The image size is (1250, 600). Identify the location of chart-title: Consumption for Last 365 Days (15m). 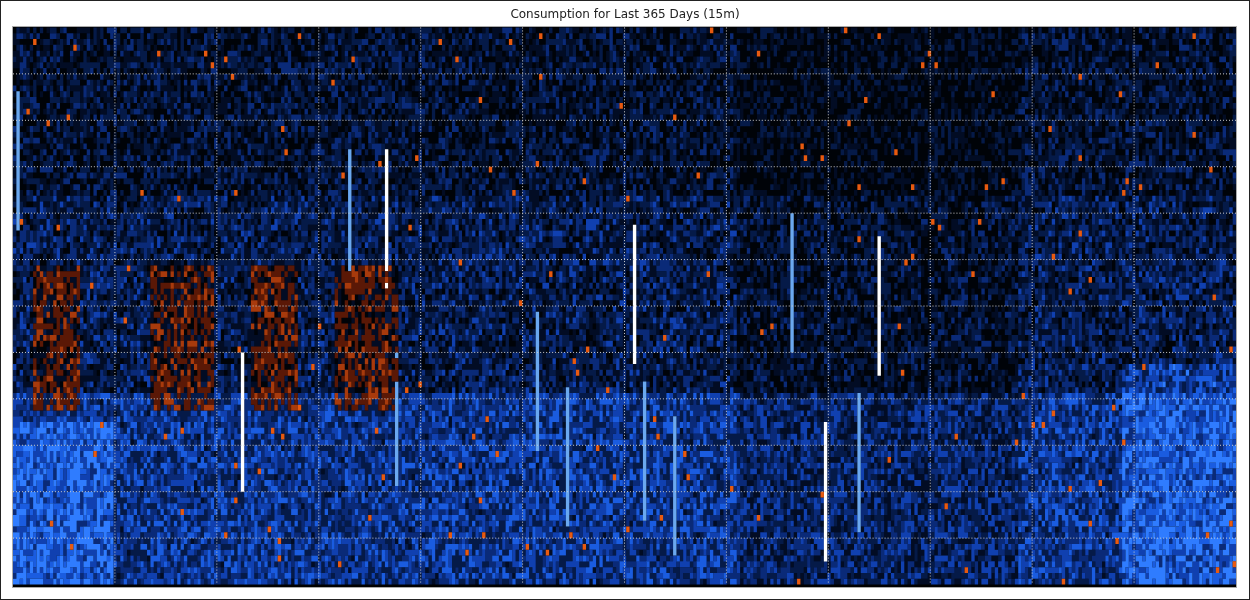
(625, 14).